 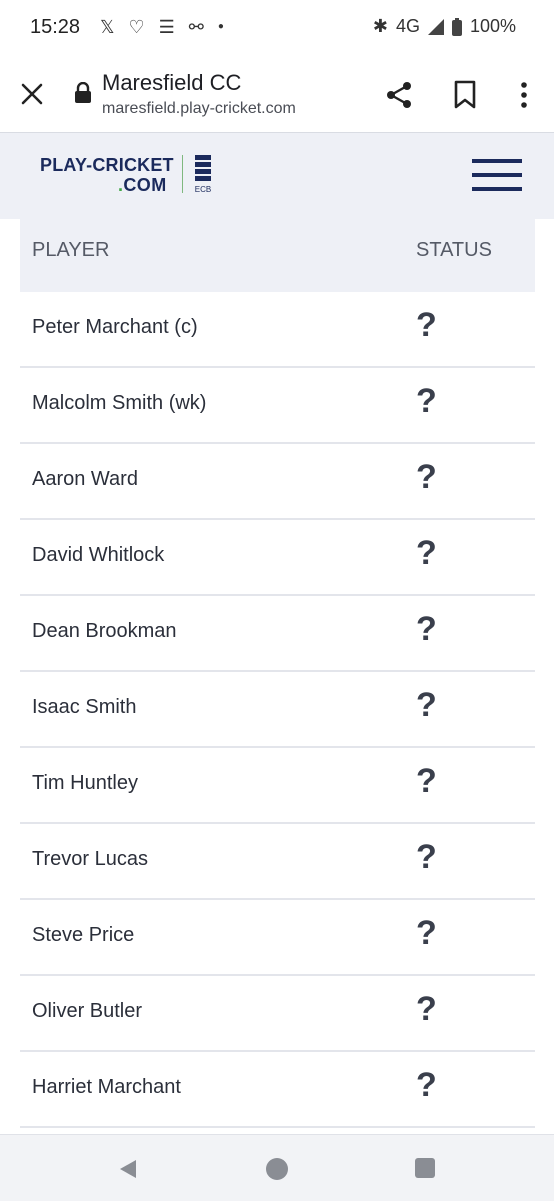 What do you see at coordinates (107, 27) in the screenshot?
I see `x-app-icon: 𝕏` at bounding box center [107, 27].